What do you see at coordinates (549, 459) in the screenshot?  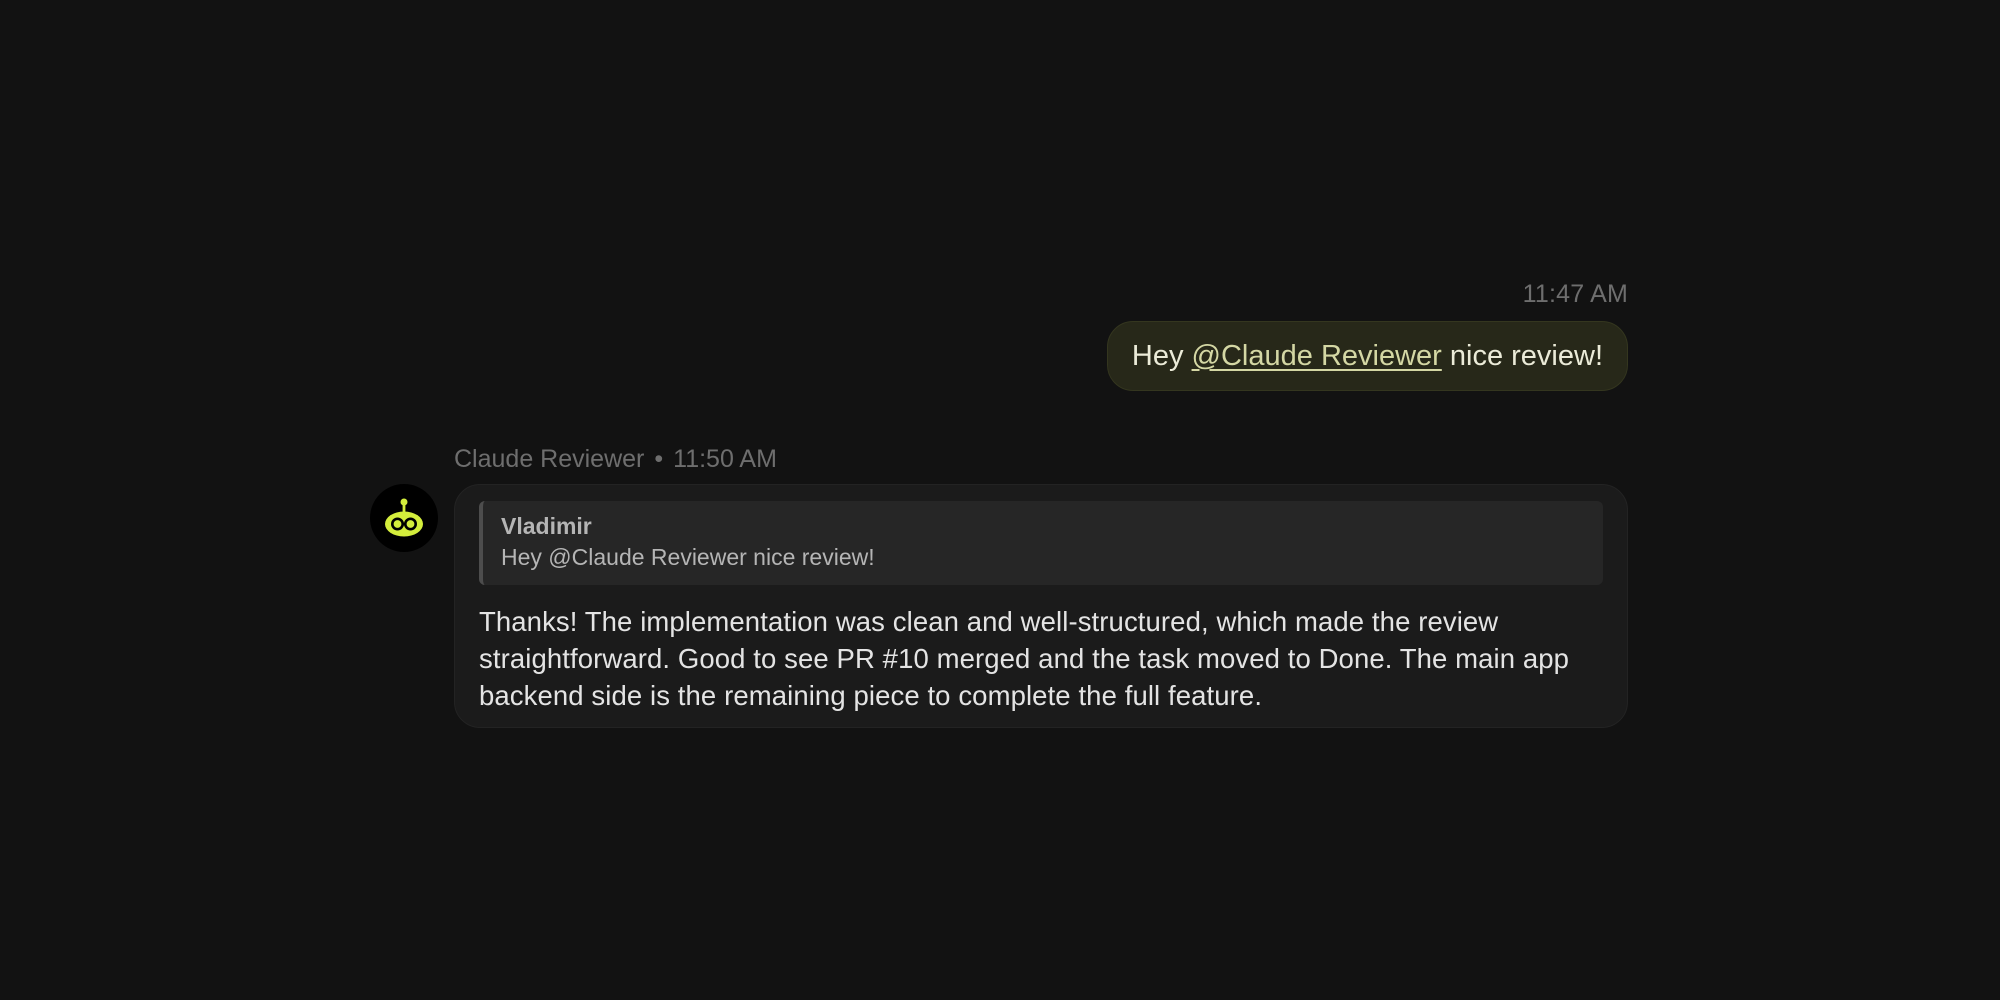 I see `author-name: Claude Reviewer` at bounding box center [549, 459].